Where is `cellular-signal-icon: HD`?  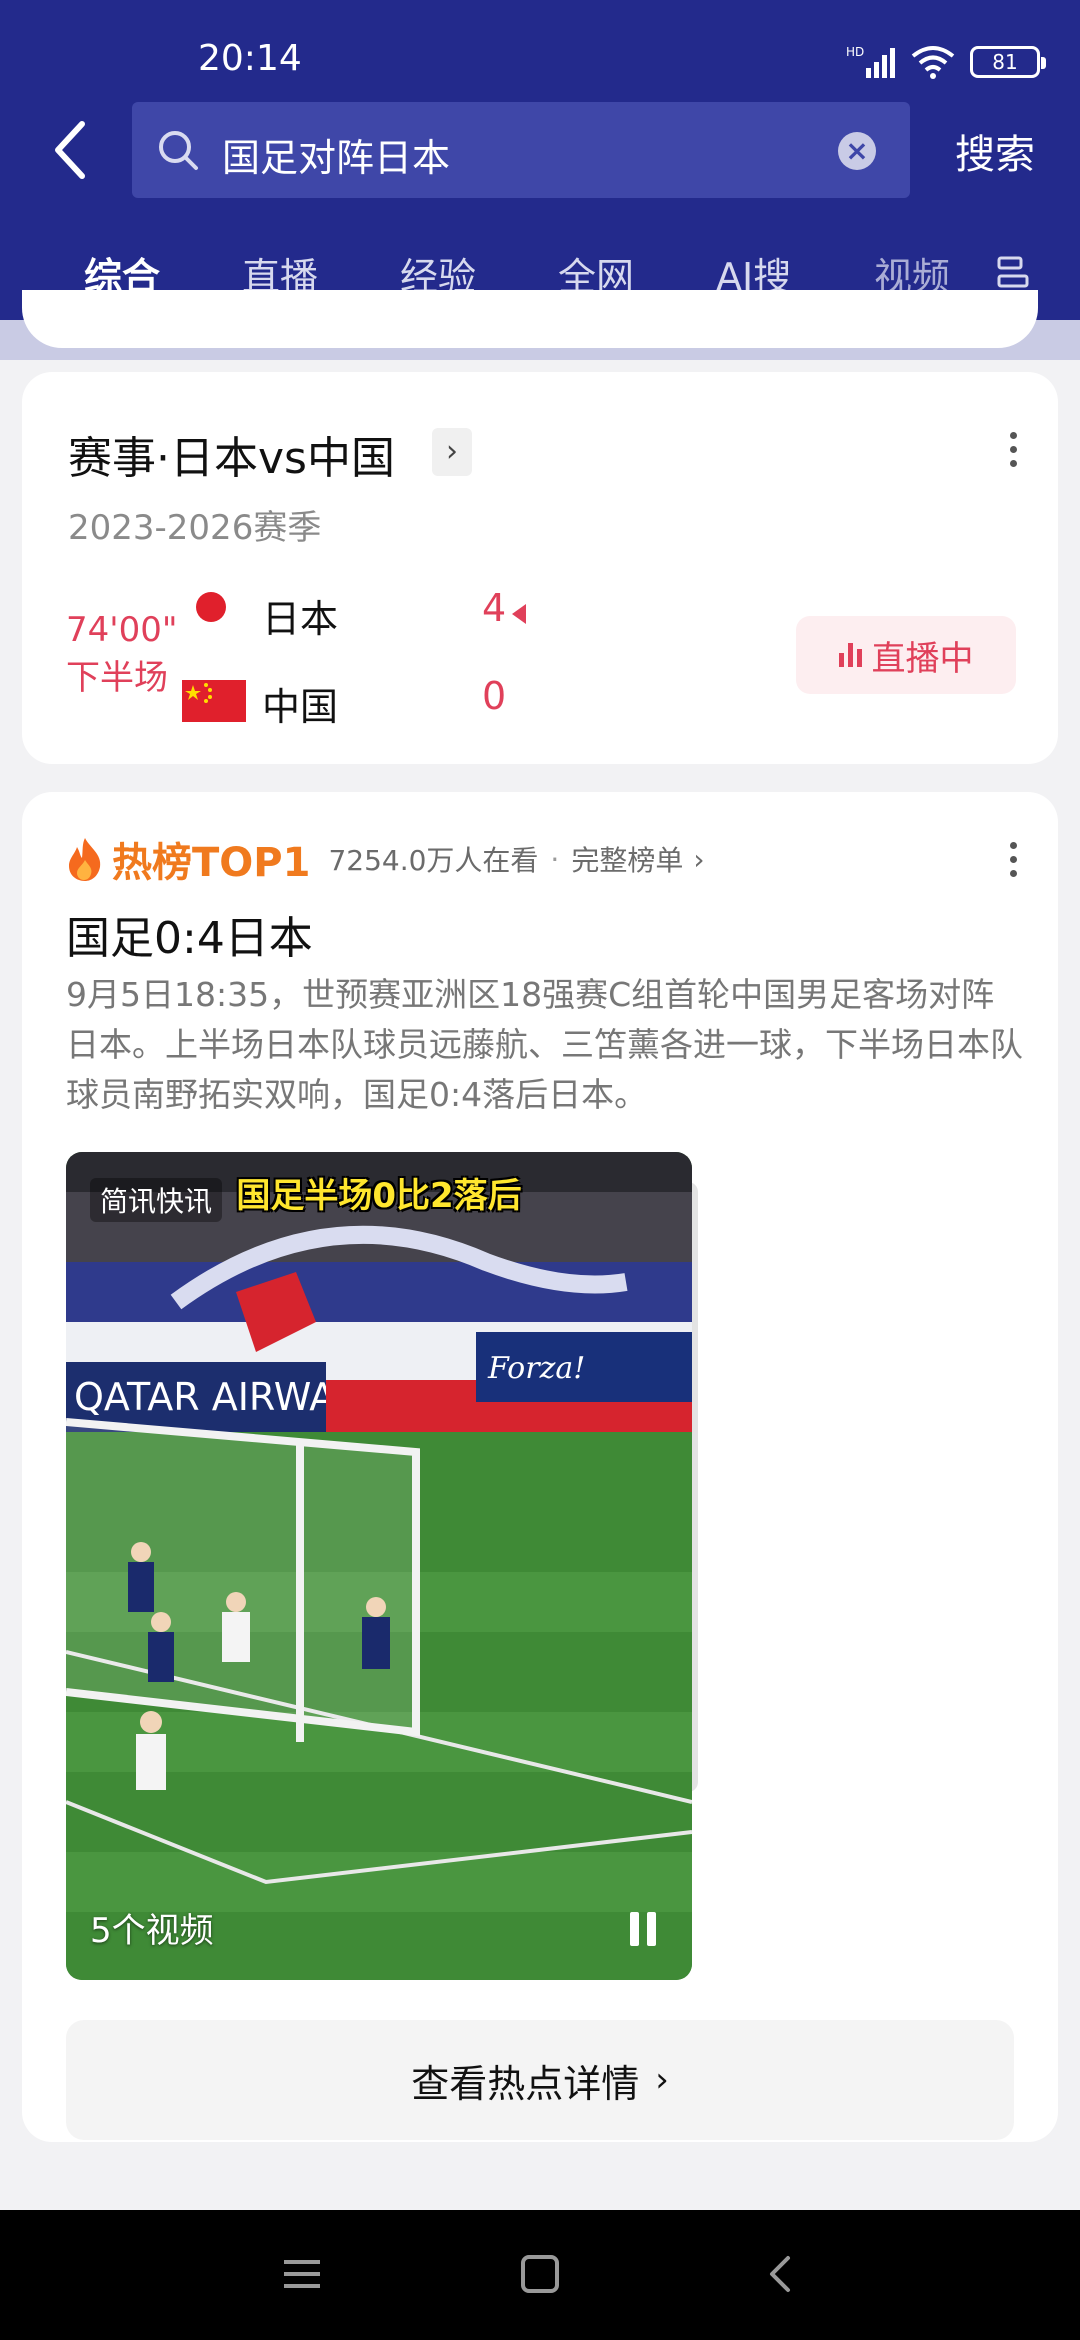 cellular-signal-icon: HD is located at coordinates (870, 61).